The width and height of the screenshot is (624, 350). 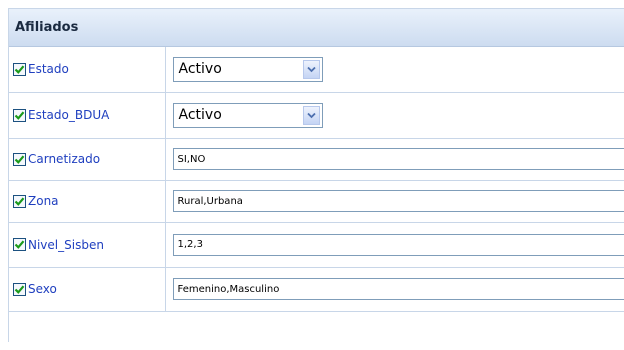 What do you see at coordinates (87, 289) in the screenshot?
I see `label-cell: Sexo` at bounding box center [87, 289].